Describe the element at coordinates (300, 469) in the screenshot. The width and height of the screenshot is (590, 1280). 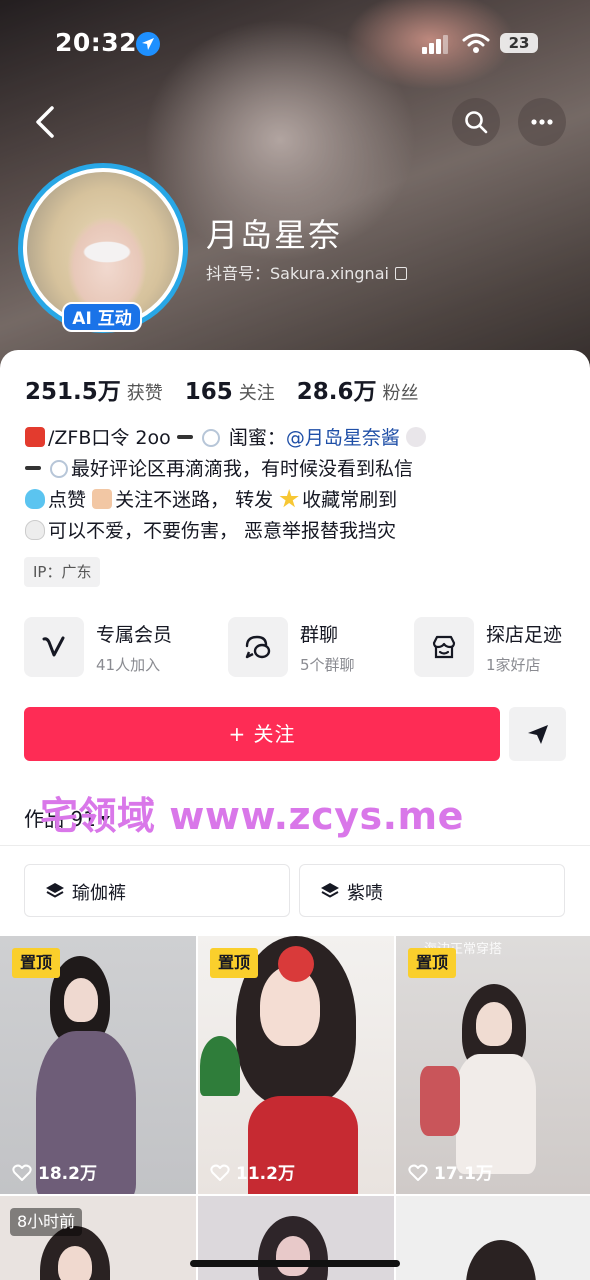
I see `bio-line-2: 最好评论区再滴滴我，有时候没看到私信` at that location.